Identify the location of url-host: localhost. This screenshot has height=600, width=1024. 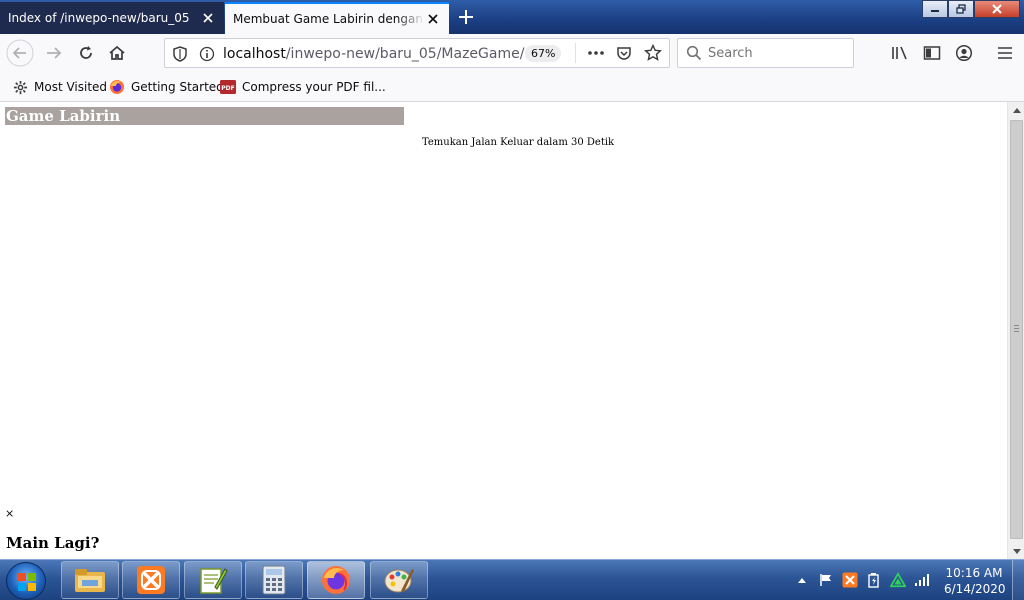
(254, 54).